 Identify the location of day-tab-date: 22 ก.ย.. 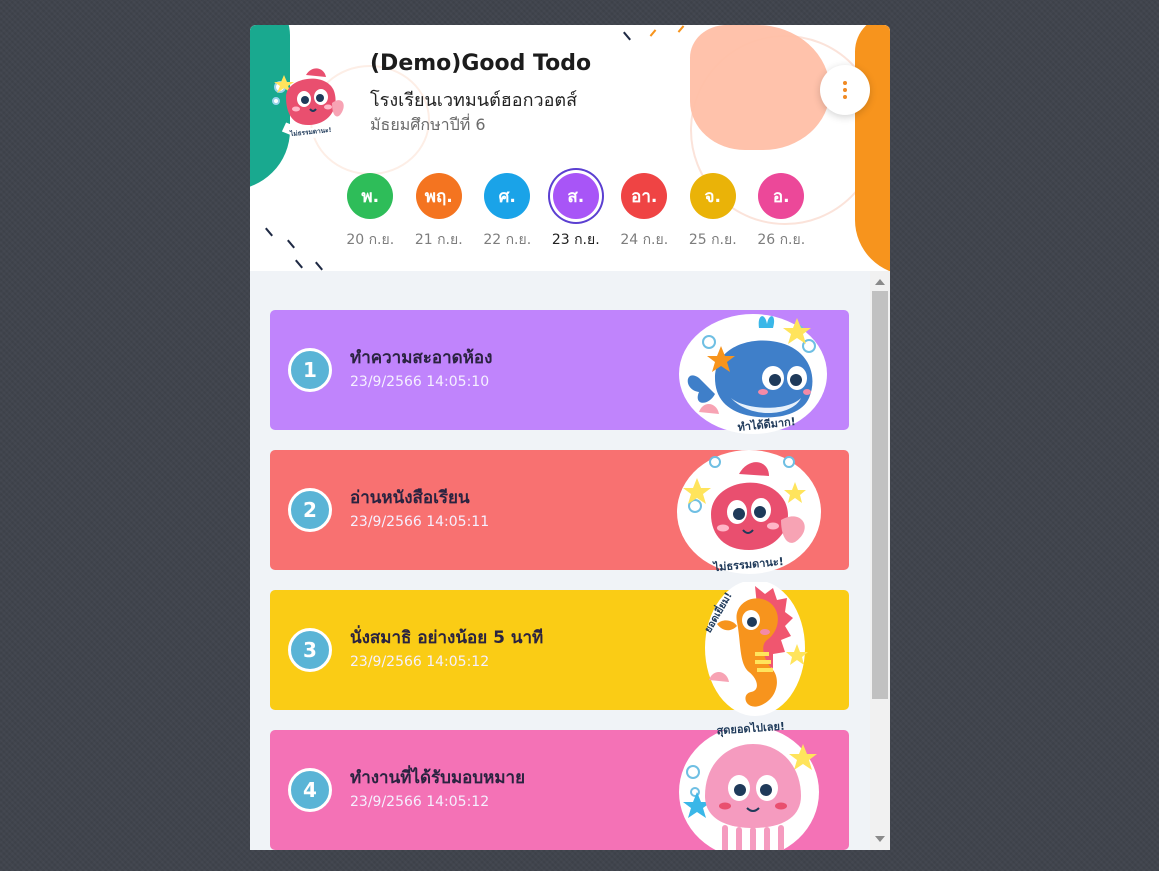
(507, 240).